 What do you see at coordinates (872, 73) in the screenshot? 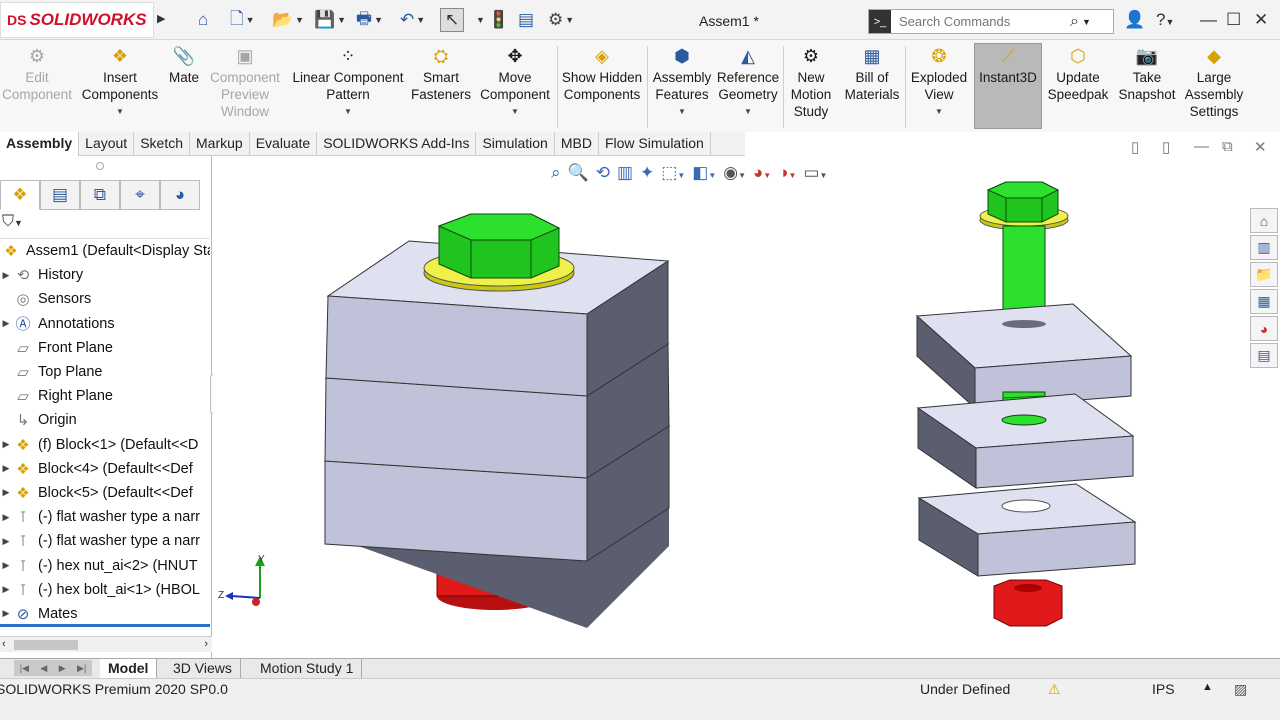
I see `bill-of-materials-button: ▦ Bill of Materials` at bounding box center [872, 73].